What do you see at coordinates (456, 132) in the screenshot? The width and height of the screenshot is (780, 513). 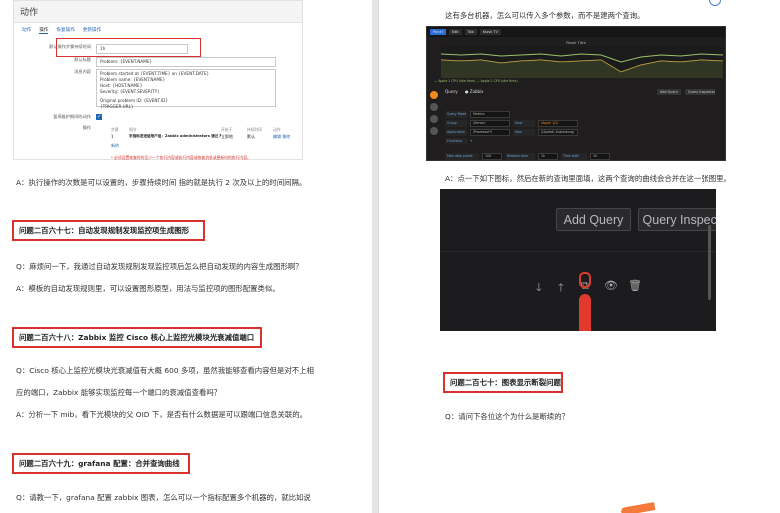 I see `field-label: Application` at bounding box center [456, 132].